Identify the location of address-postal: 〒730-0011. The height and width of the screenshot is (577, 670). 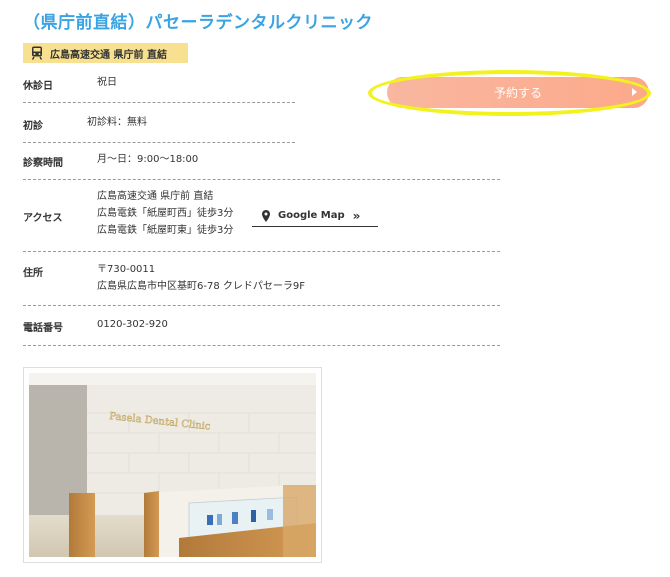
(126, 269).